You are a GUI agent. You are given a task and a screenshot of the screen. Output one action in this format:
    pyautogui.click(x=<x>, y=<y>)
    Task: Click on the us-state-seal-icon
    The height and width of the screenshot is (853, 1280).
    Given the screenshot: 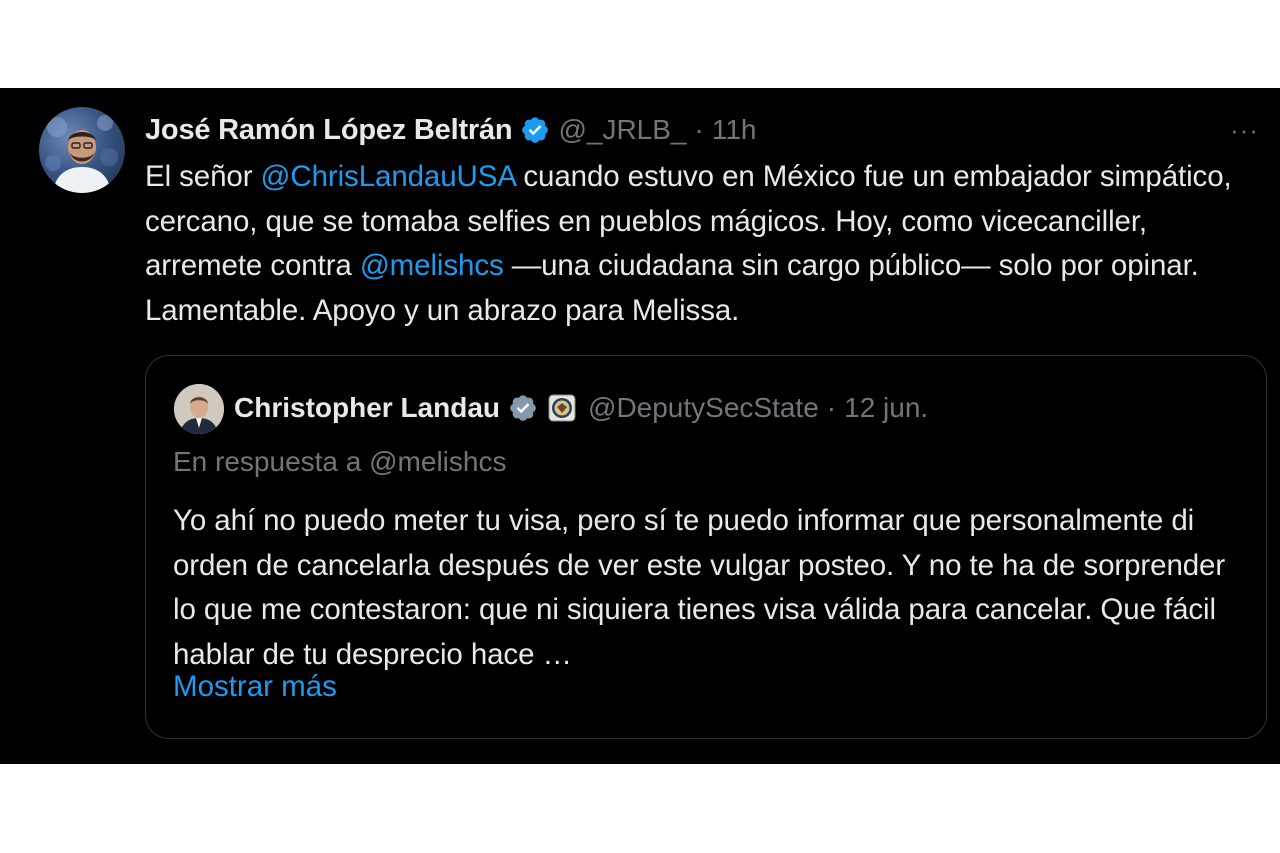 What is the action you would take?
    pyautogui.click(x=562, y=408)
    